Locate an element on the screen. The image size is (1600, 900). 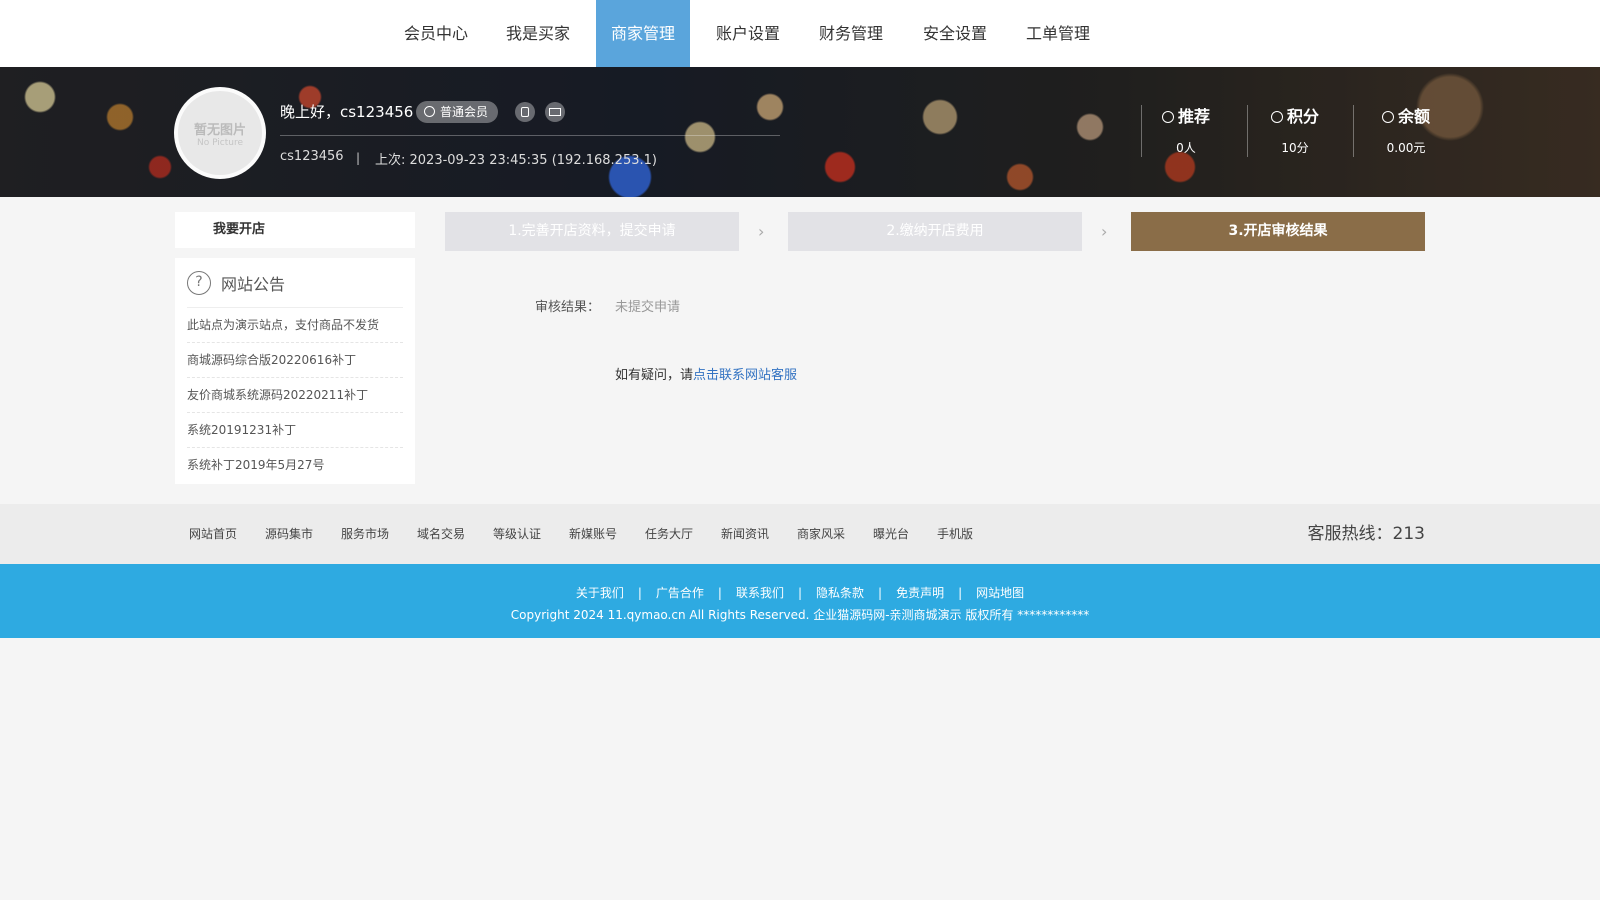
stat-referral: 推荐 0人 is located at coordinates (1186, 129).